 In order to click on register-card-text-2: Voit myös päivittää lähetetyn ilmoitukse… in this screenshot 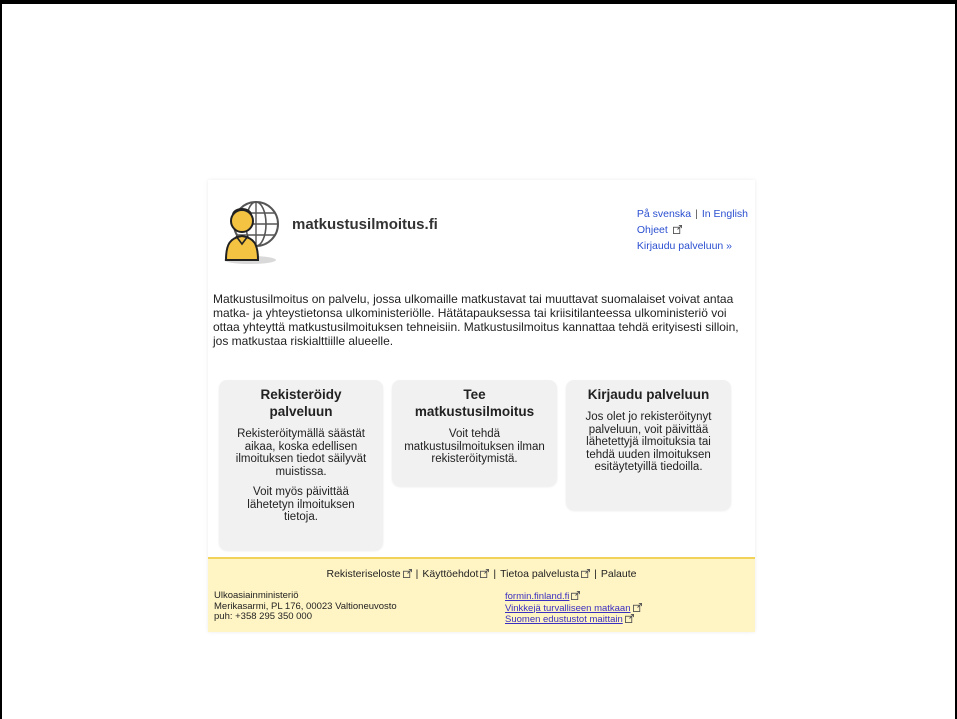, I will do `click(301, 504)`.